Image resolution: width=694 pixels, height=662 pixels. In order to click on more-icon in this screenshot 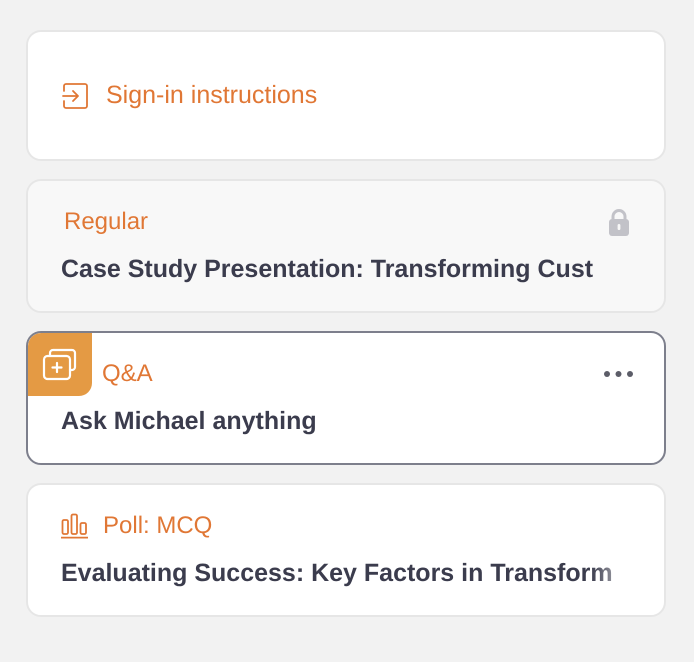, I will do `click(618, 374)`.